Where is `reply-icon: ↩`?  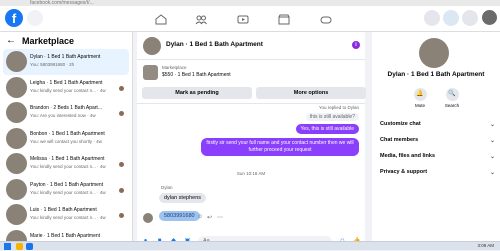 reply-icon: ↩ is located at coordinates (209, 217).